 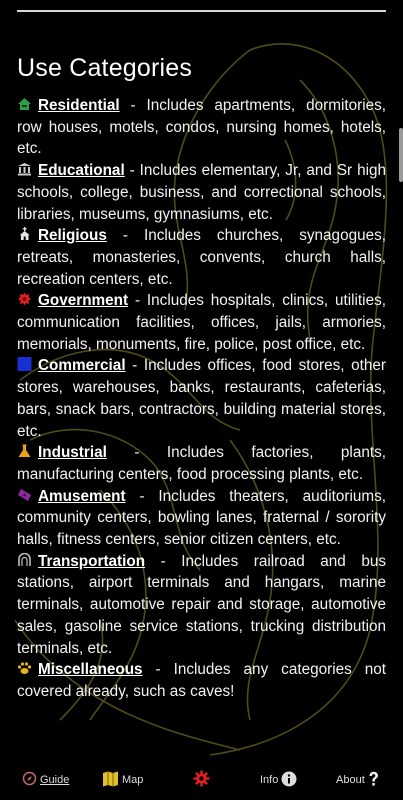 What do you see at coordinates (24, 299) in the screenshot?
I see `government-badge-icon` at bounding box center [24, 299].